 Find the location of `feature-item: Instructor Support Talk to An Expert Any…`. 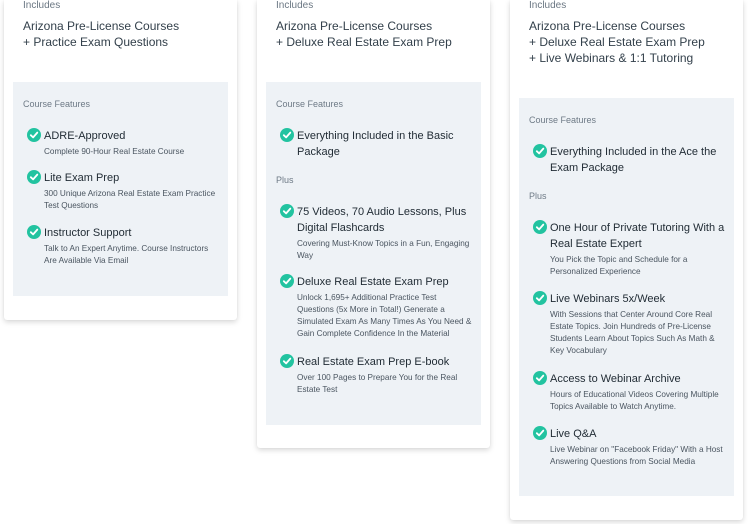

feature-item: Instructor Support Talk to An Expert Any… is located at coordinates (123, 246).